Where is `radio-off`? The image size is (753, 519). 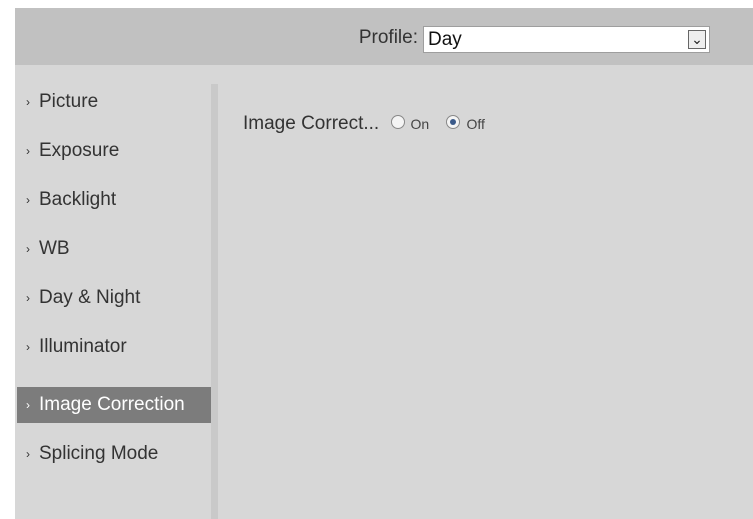
radio-off is located at coordinates (453, 122).